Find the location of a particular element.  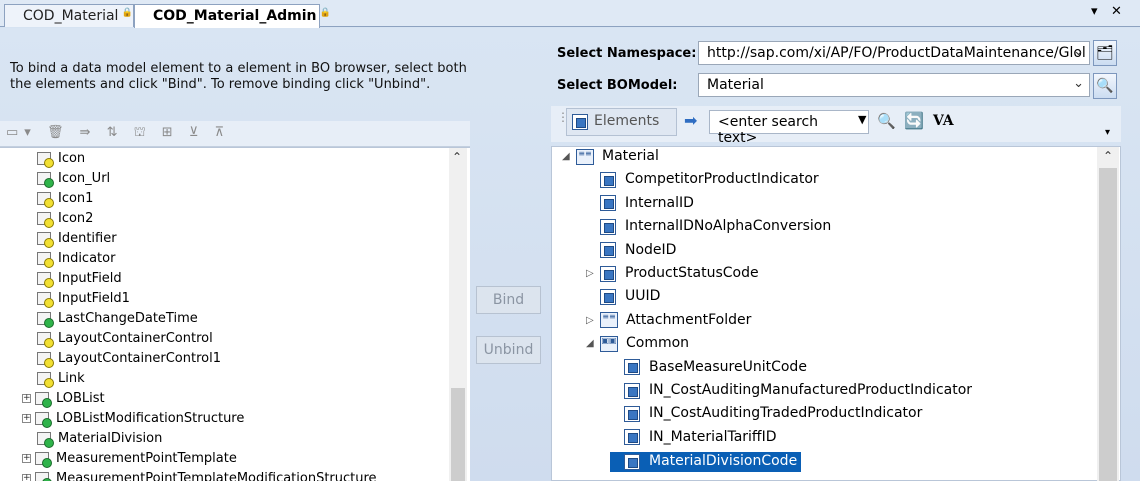

bo-tree-item: UUID is located at coordinates (623, 298).